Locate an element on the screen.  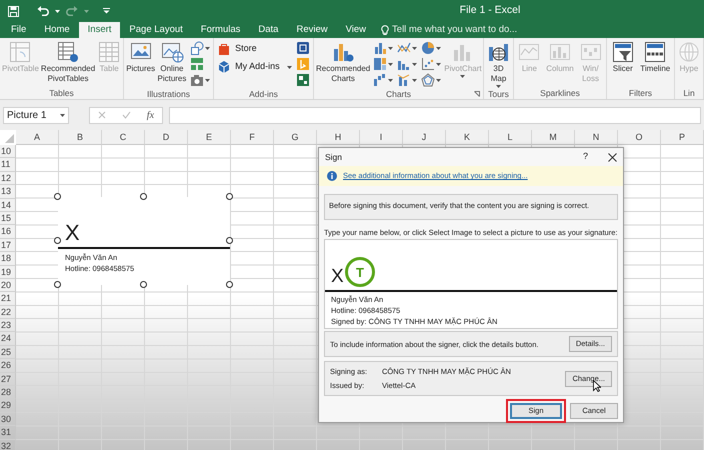
ribbon-button: Recommended PivotTables is located at coordinates (68, 63).